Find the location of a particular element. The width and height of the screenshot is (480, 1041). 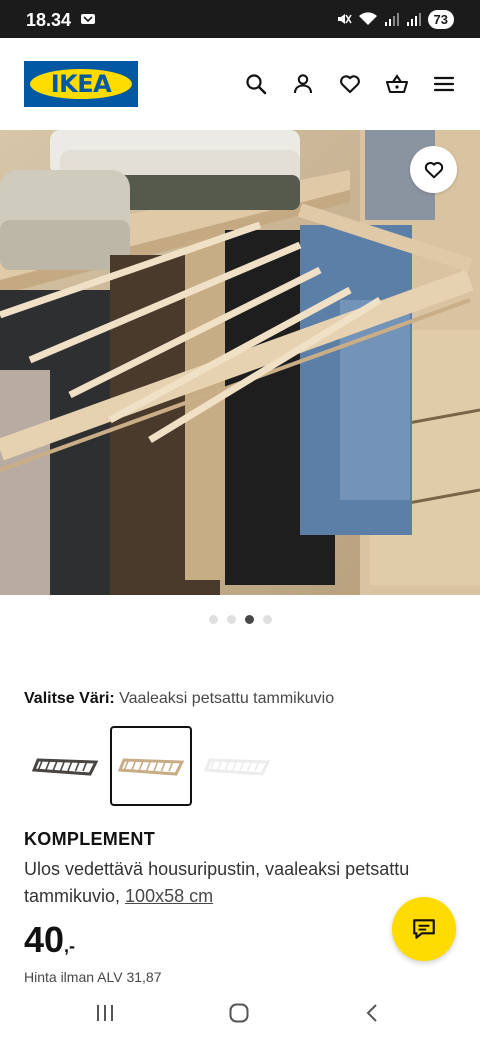

home-icon is located at coordinates (239, 1013).